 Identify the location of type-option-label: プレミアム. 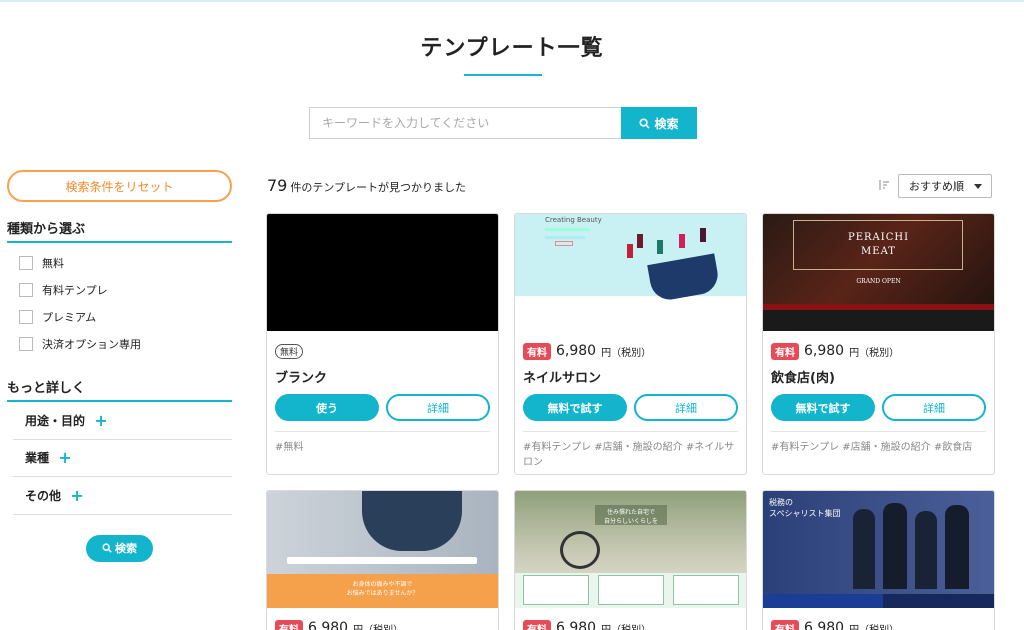
(69, 317).